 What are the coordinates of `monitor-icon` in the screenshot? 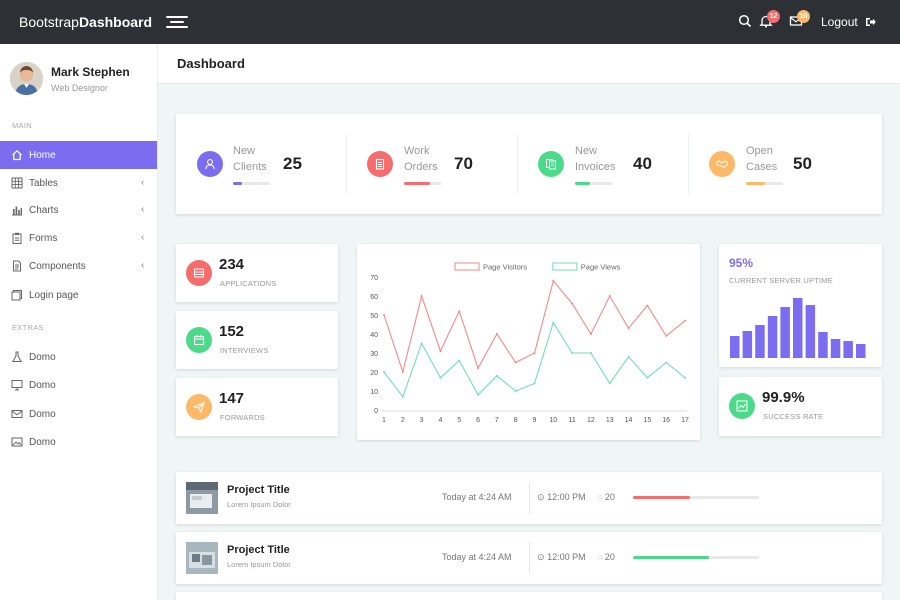 It's located at (17, 385).